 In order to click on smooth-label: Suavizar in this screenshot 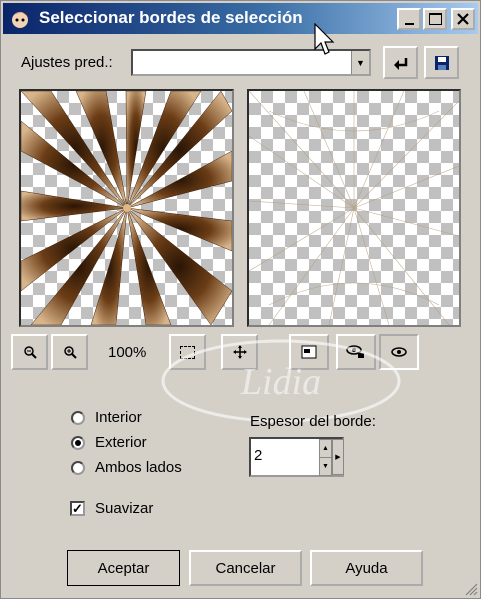, I will do `click(124, 508)`.